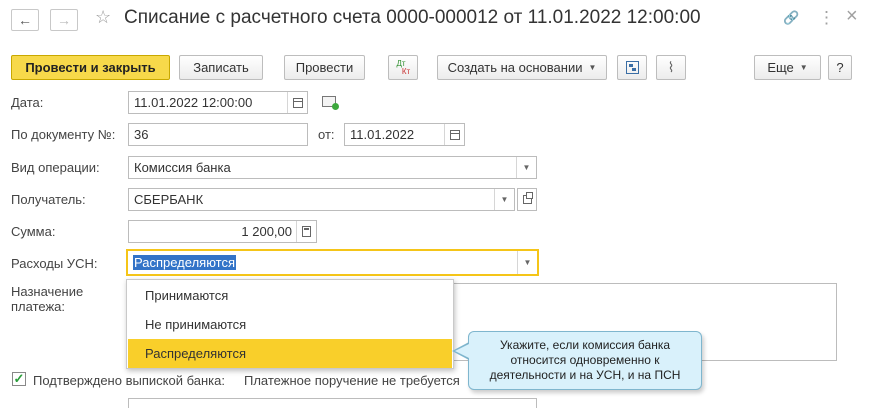  What do you see at coordinates (462, 351) in the screenshot?
I see `tooltip-arrow-inner` at bounding box center [462, 351].